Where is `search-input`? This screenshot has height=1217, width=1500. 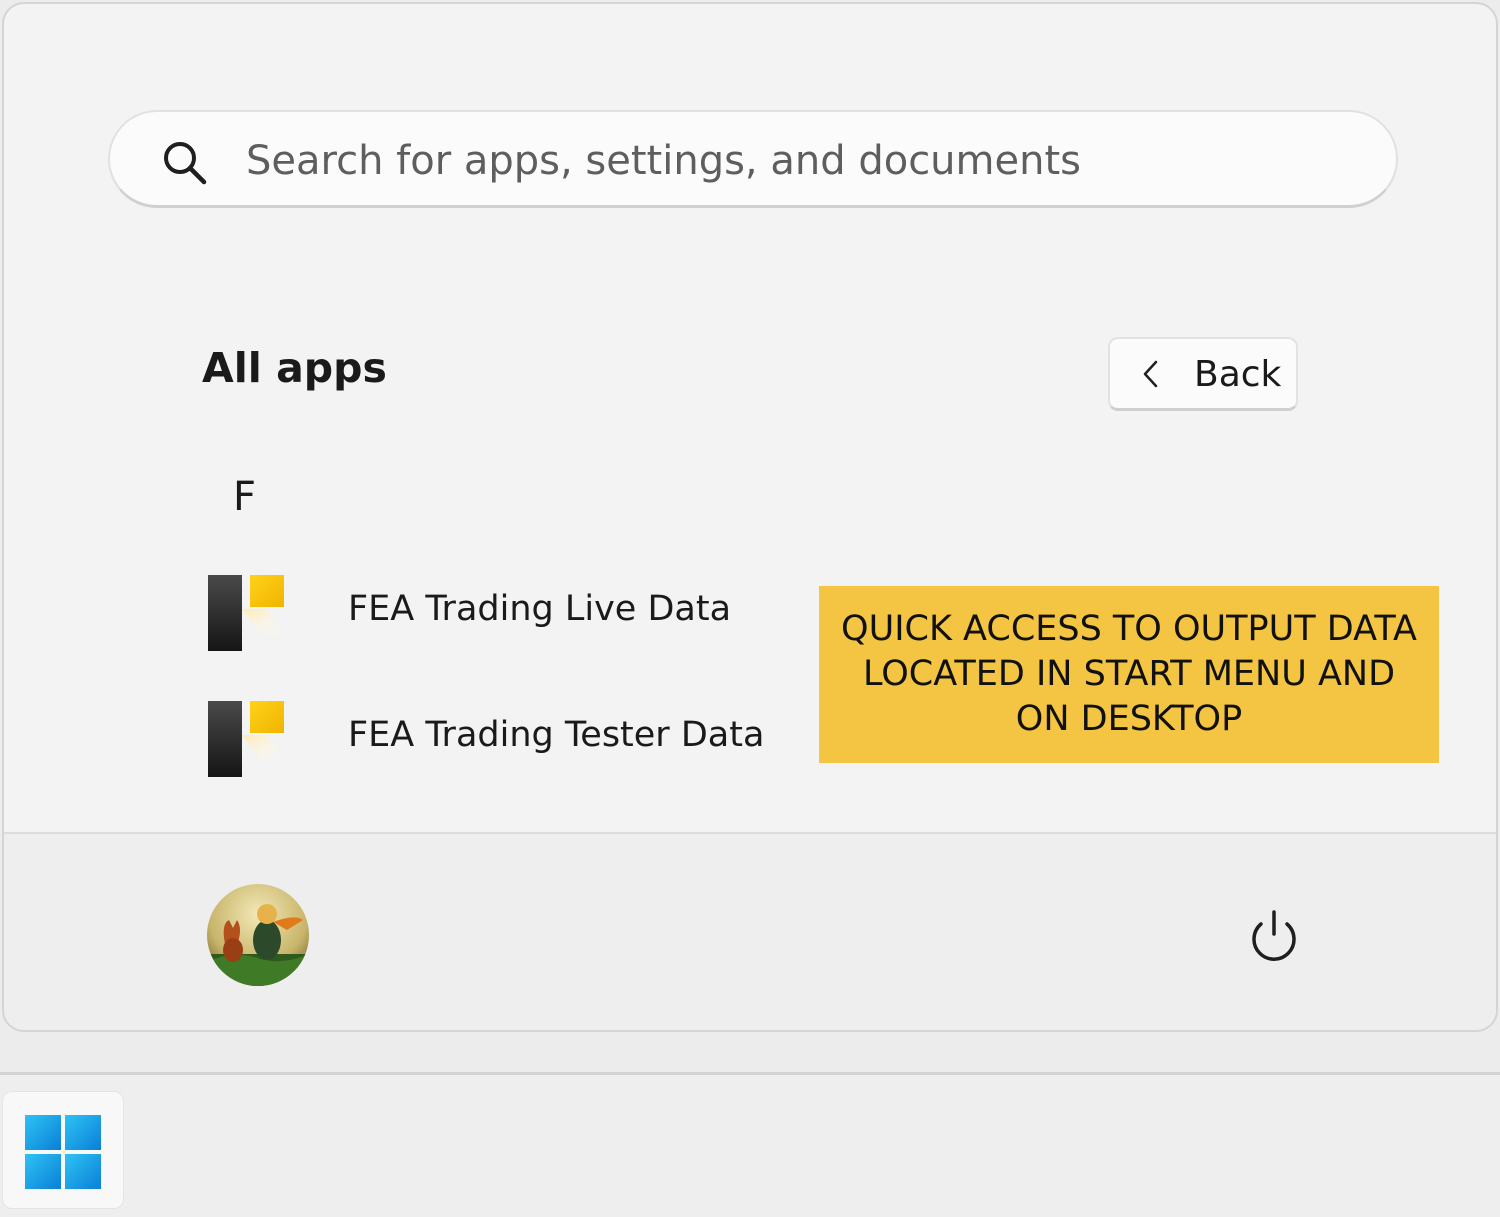
search-input is located at coordinates (796, 161).